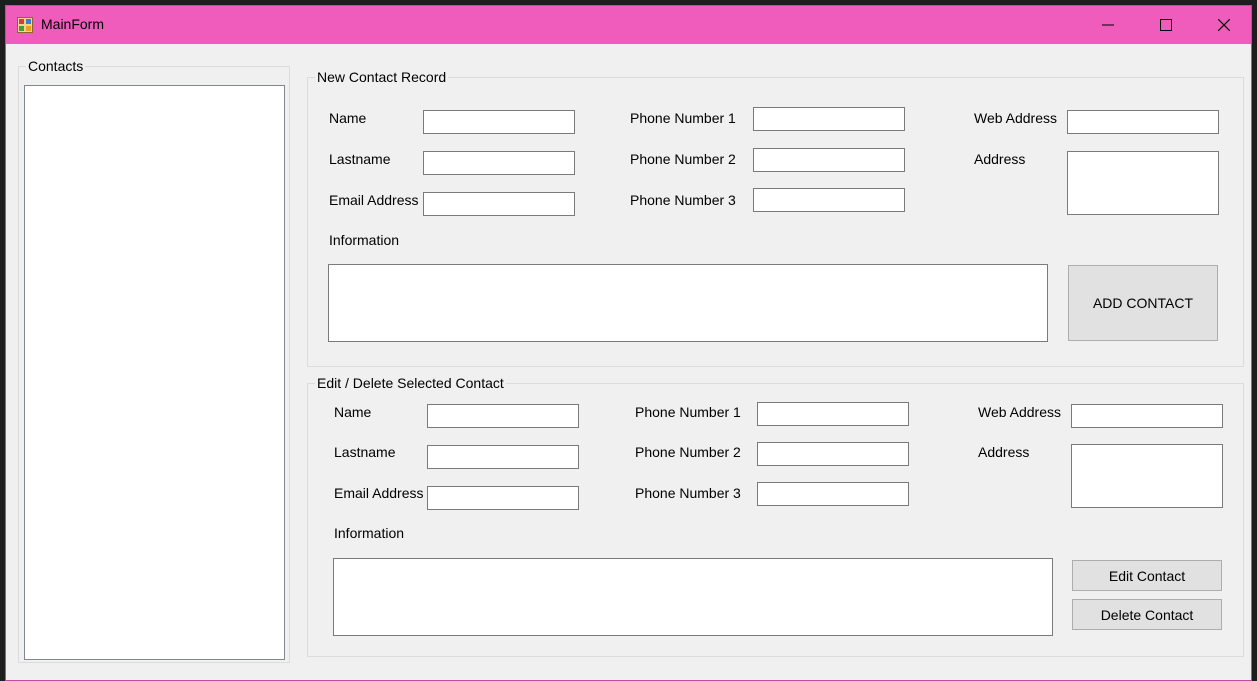  What do you see at coordinates (503, 416) in the screenshot?
I see `edit-name-field` at bounding box center [503, 416].